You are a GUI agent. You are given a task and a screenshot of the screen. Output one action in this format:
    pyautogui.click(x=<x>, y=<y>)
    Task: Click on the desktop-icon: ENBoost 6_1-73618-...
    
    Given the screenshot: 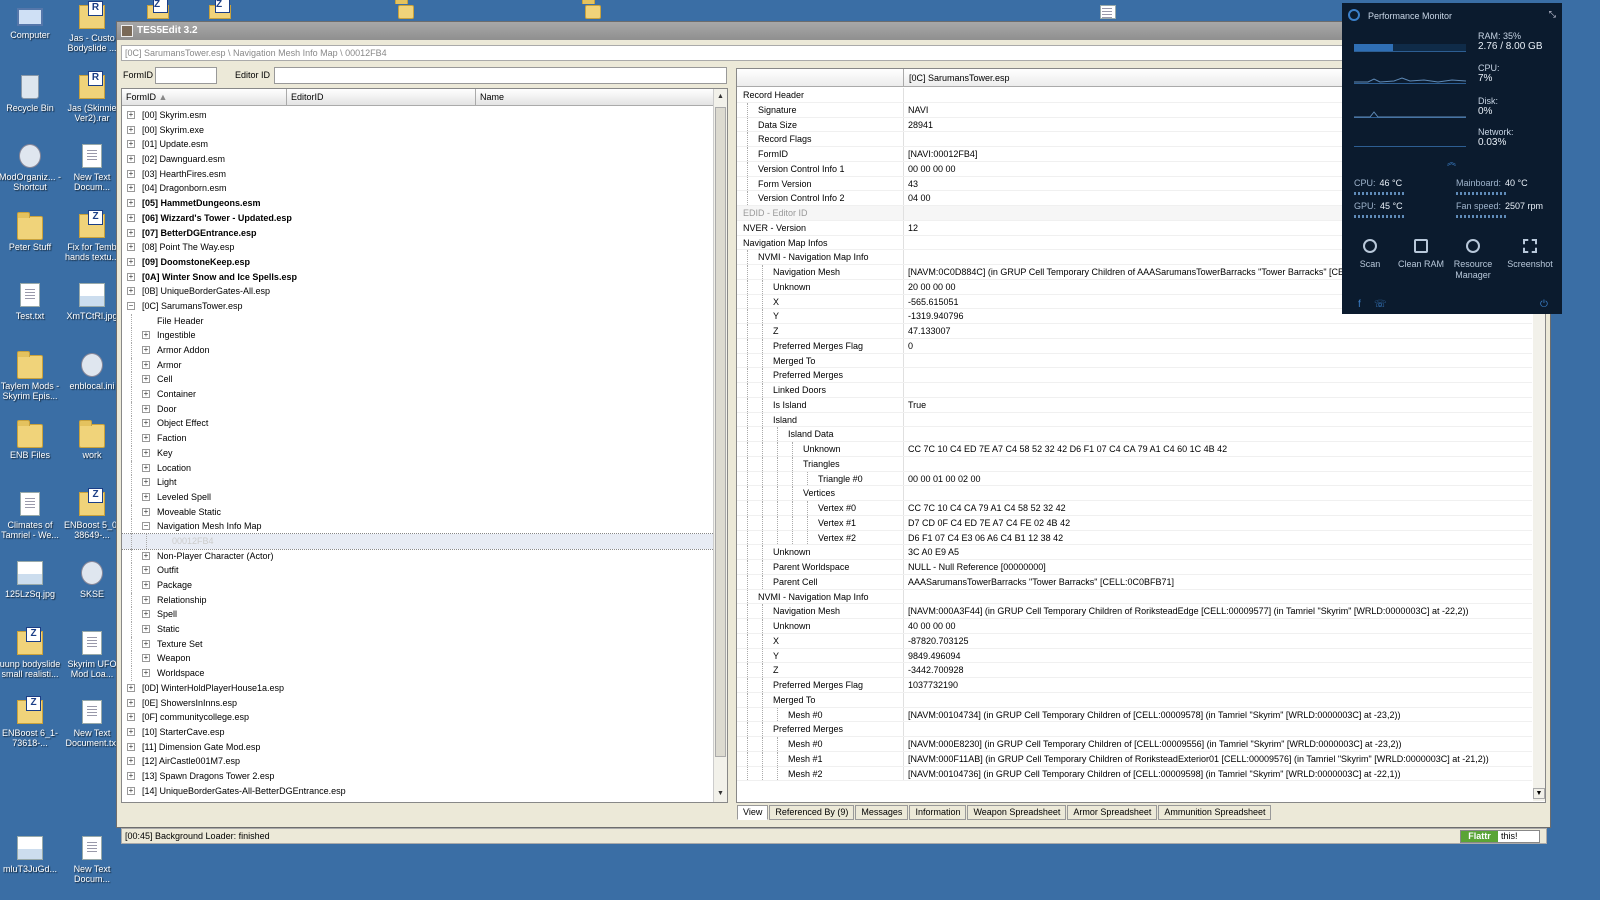 What is the action you would take?
    pyautogui.click(x=31, y=722)
    